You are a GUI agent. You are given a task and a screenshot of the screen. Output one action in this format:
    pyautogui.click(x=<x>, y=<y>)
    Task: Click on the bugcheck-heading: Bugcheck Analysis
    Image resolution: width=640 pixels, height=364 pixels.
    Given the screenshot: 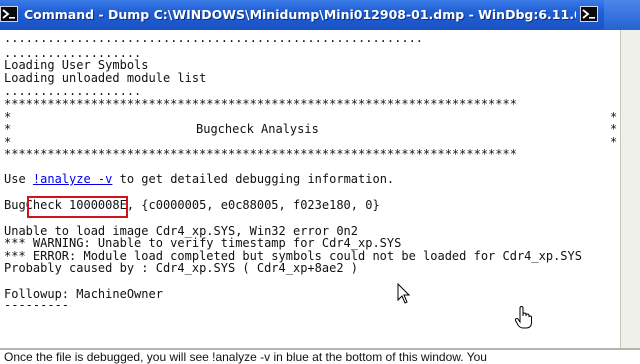 What is the action you would take?
    pyautogui.click(x=257, y=129)
    